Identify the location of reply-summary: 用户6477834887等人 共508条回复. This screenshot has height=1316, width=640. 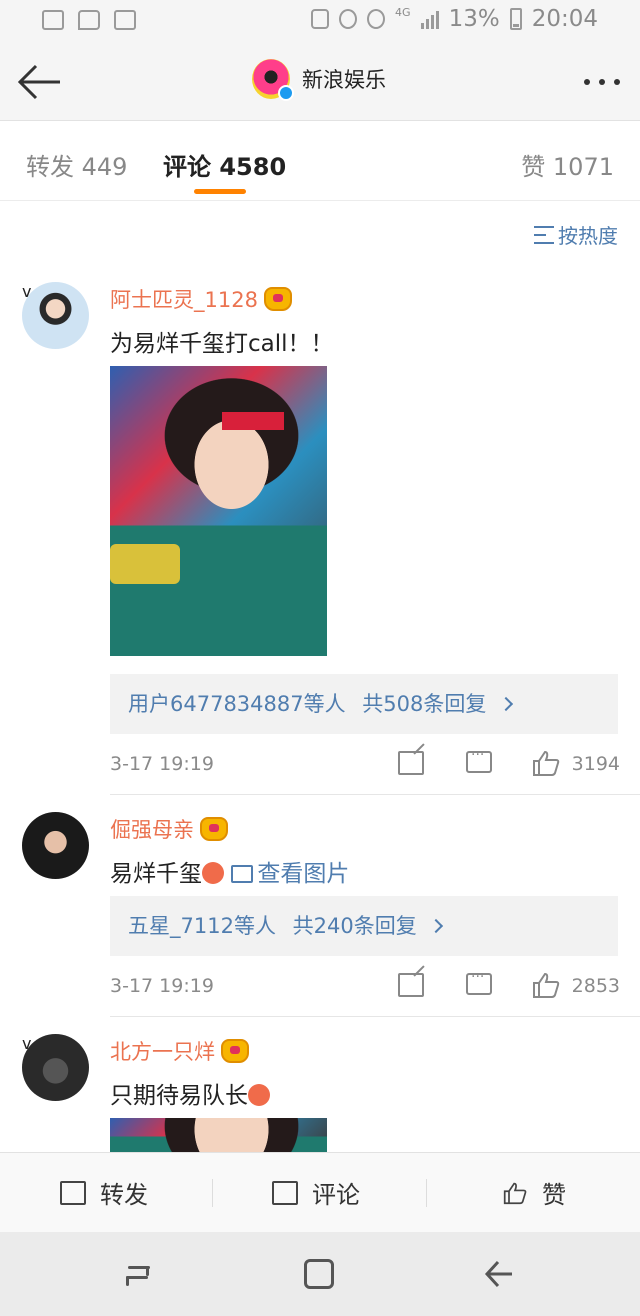
(364, 704).